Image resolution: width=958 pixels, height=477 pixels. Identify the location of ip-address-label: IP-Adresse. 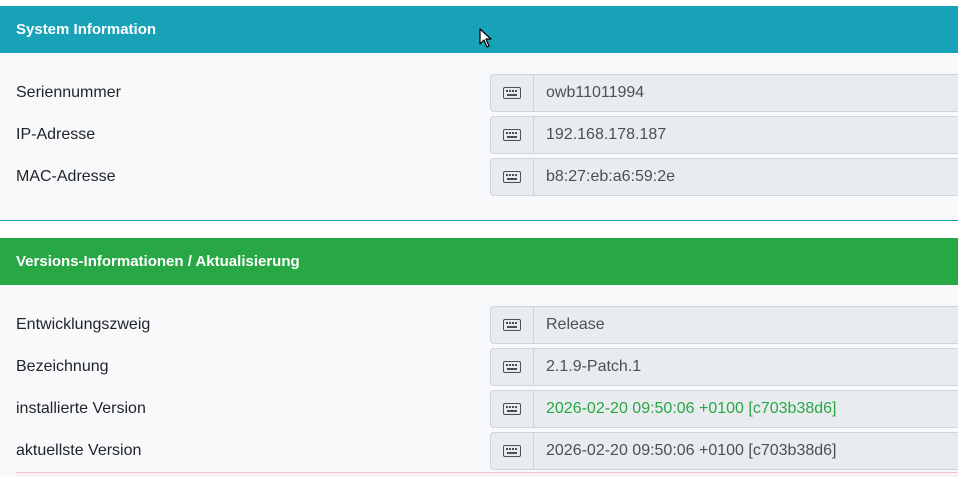
(56, 134).